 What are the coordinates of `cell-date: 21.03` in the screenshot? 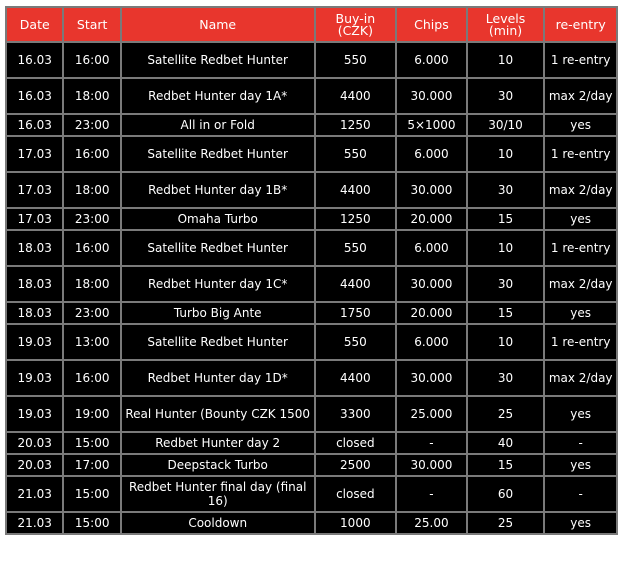 It's located at (35, 494).